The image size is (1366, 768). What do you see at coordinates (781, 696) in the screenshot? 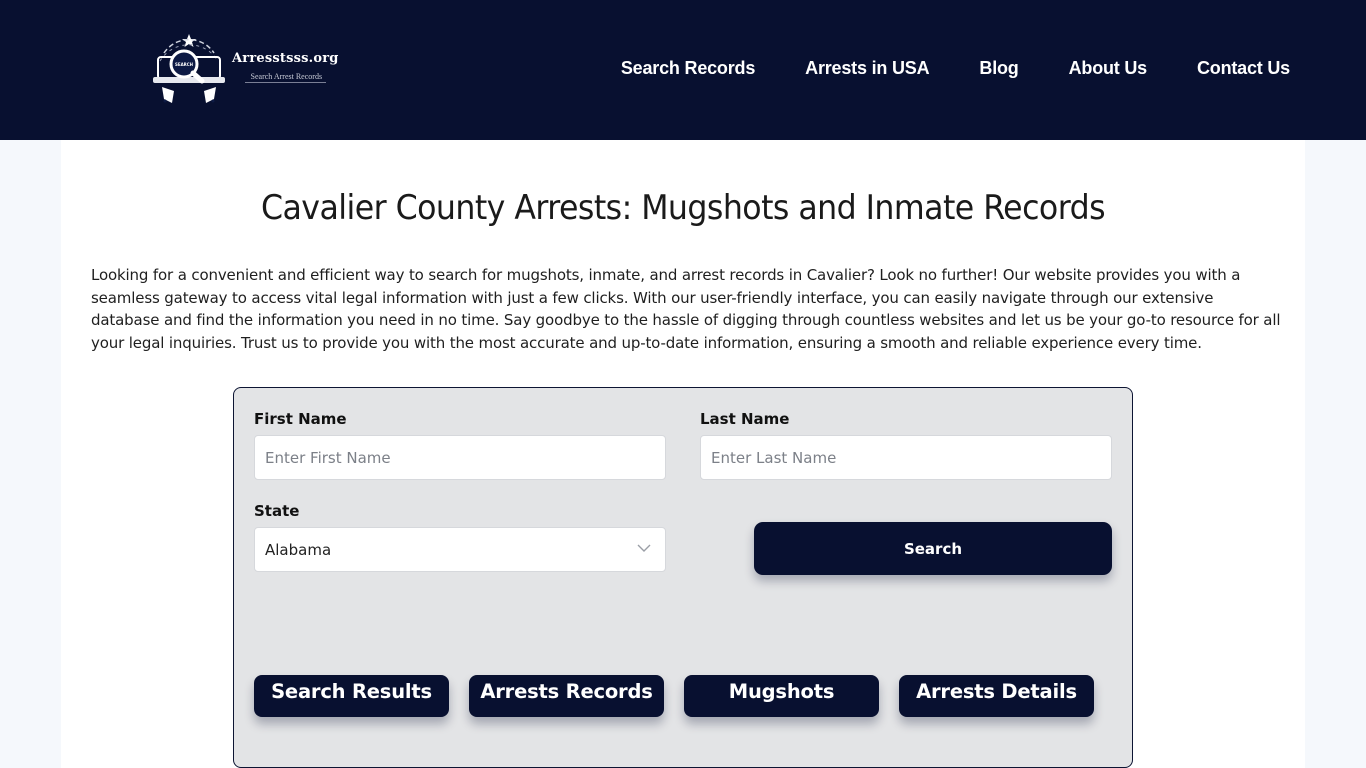
I see `mugshots-button: Mugshots` at bounding box center [781, 696].